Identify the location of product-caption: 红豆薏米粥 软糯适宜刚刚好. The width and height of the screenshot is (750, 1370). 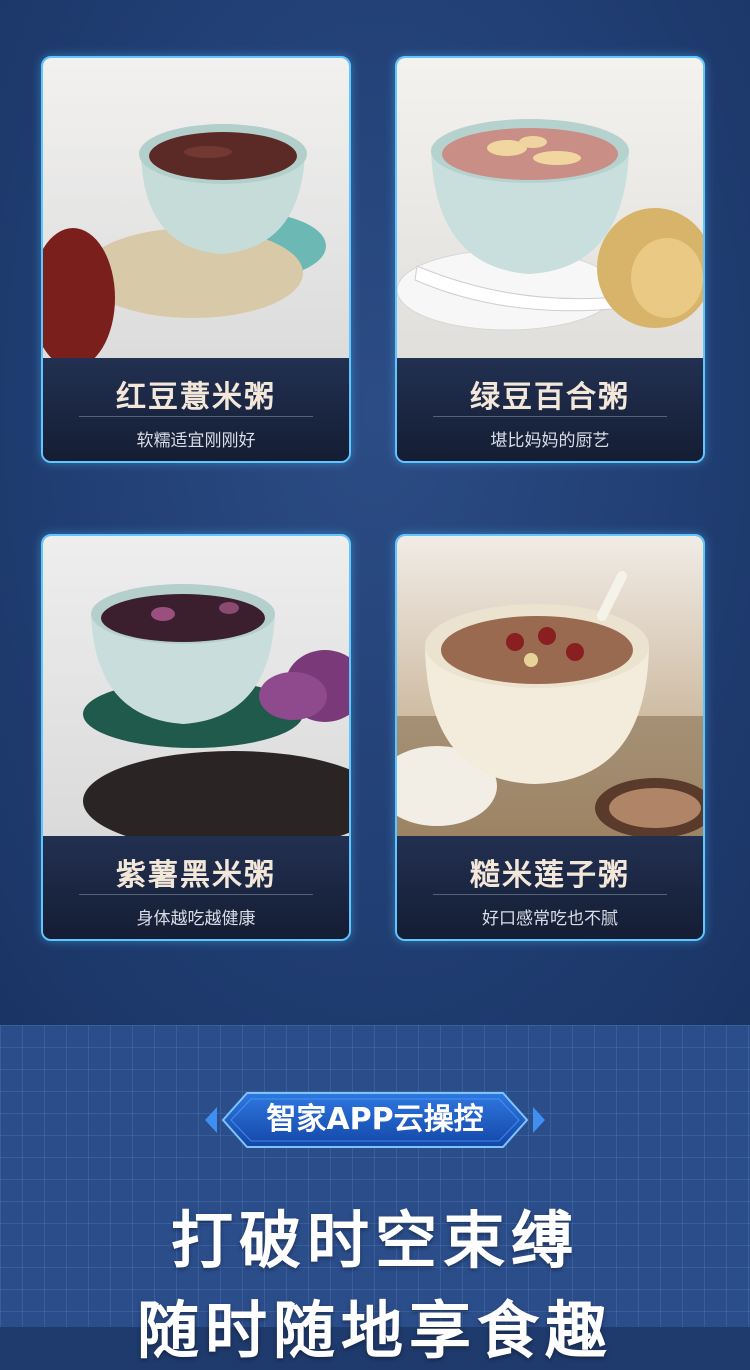
(196, 409).